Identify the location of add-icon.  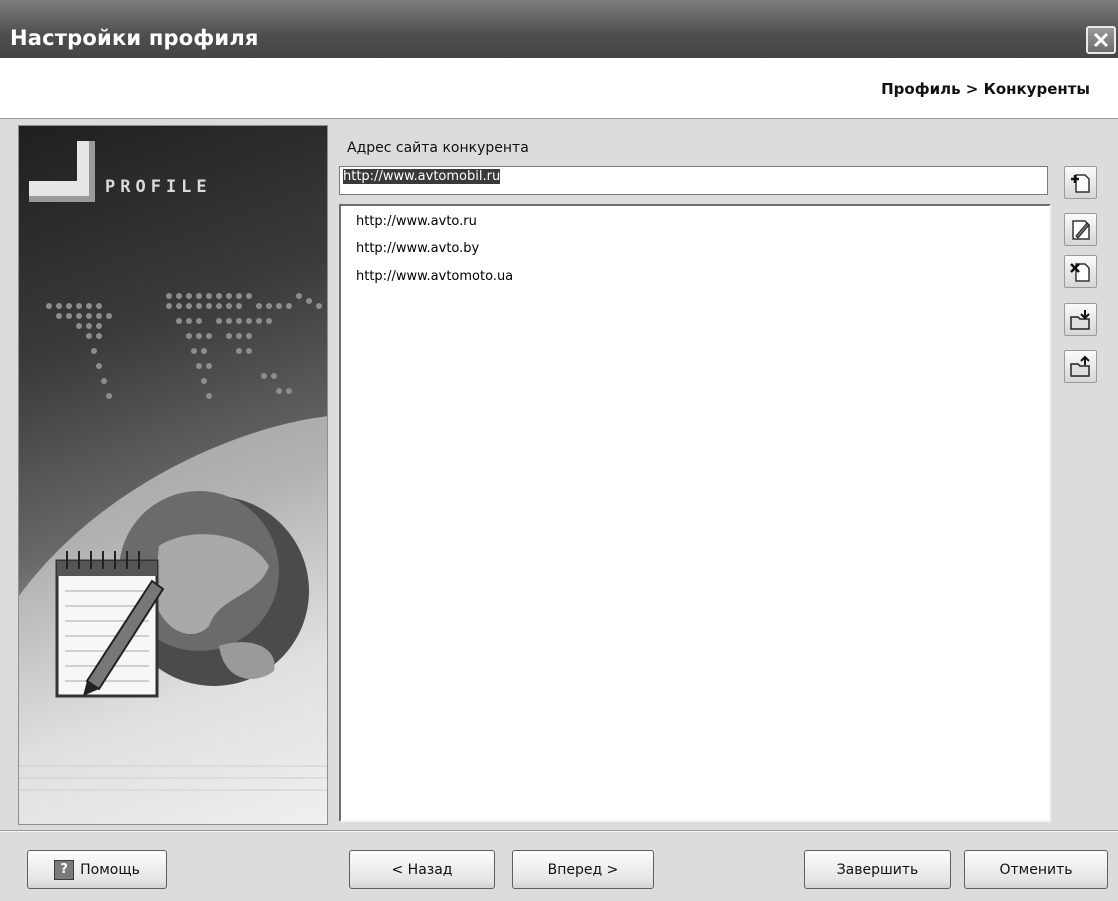
(1080, 183).